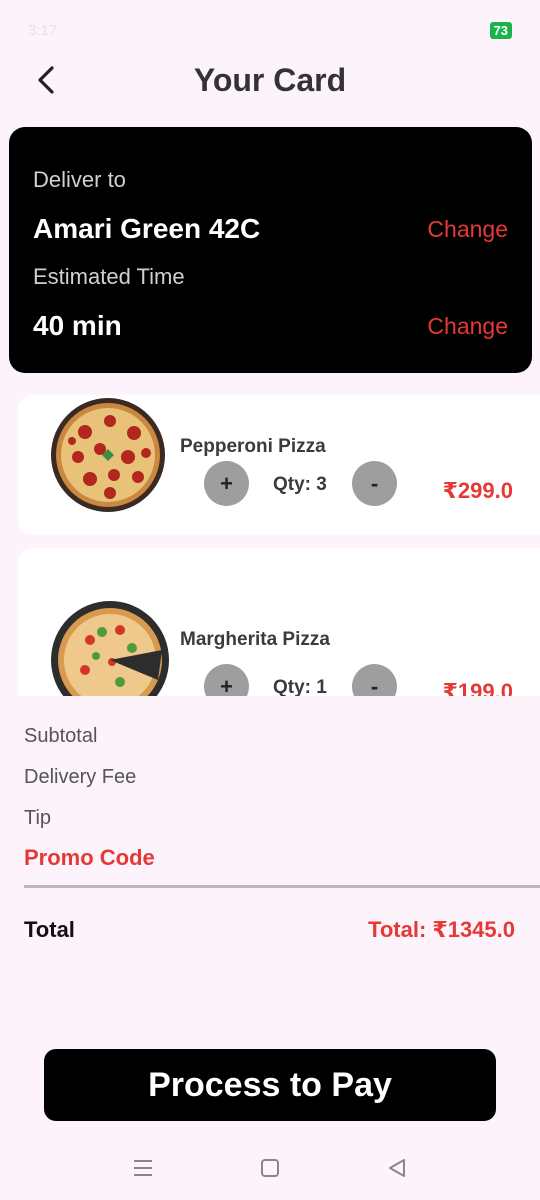  I want to click on header: Your Card, so click(270, 80).